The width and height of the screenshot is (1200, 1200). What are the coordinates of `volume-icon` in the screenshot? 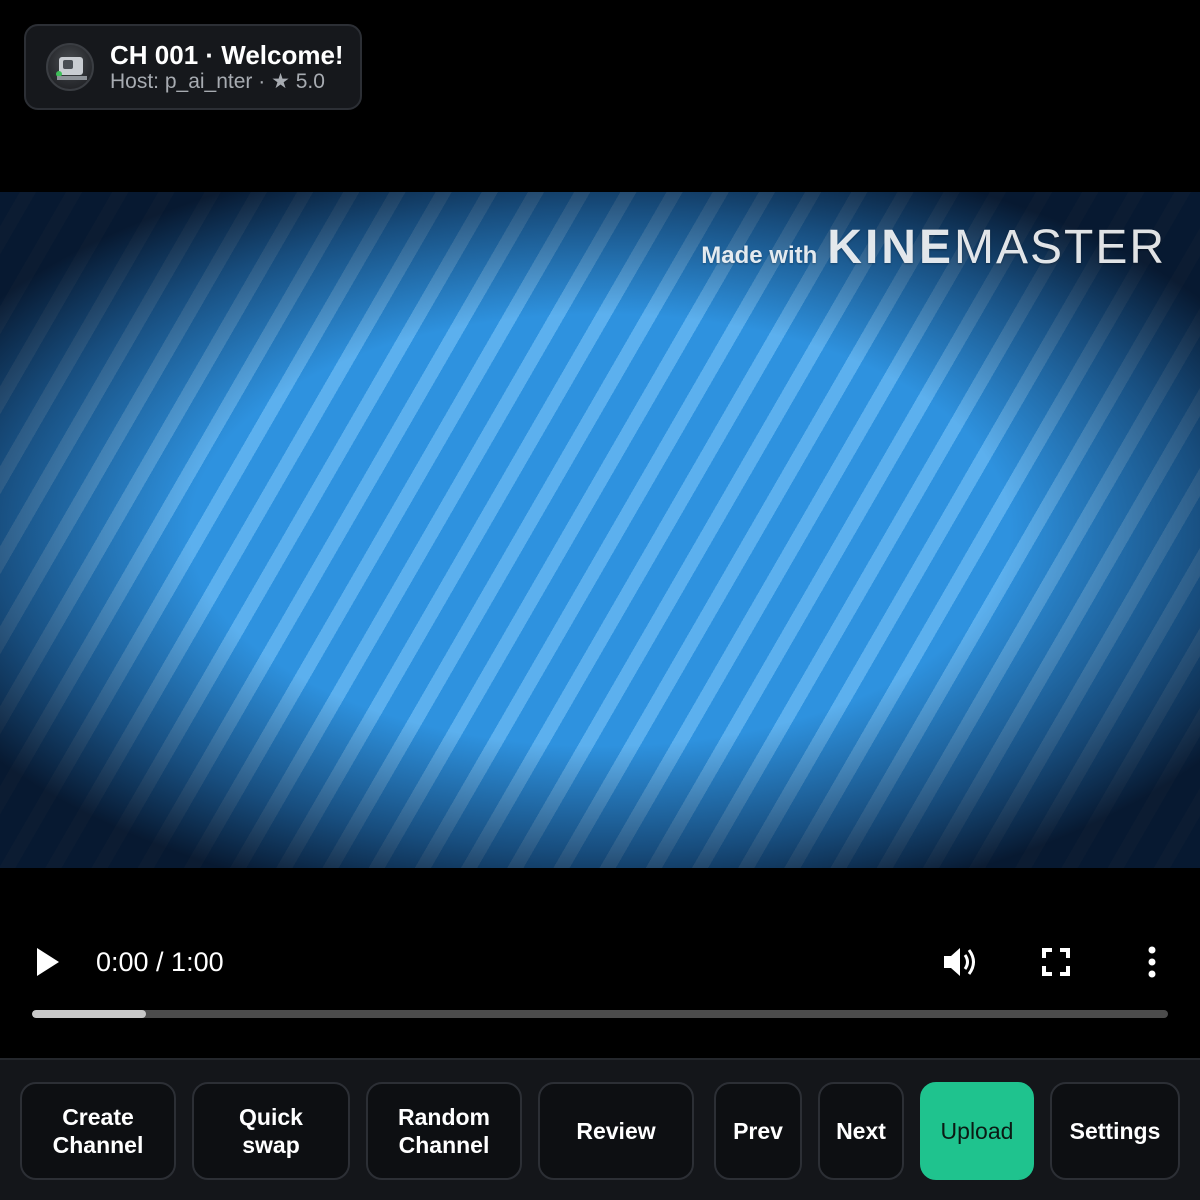 It's located at (960, 962).